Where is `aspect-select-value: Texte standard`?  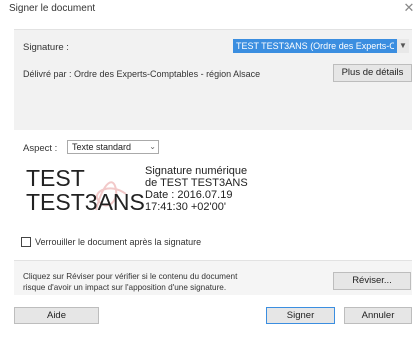
aspect-select-value: Texte standard is located at coordinates (102, 147).